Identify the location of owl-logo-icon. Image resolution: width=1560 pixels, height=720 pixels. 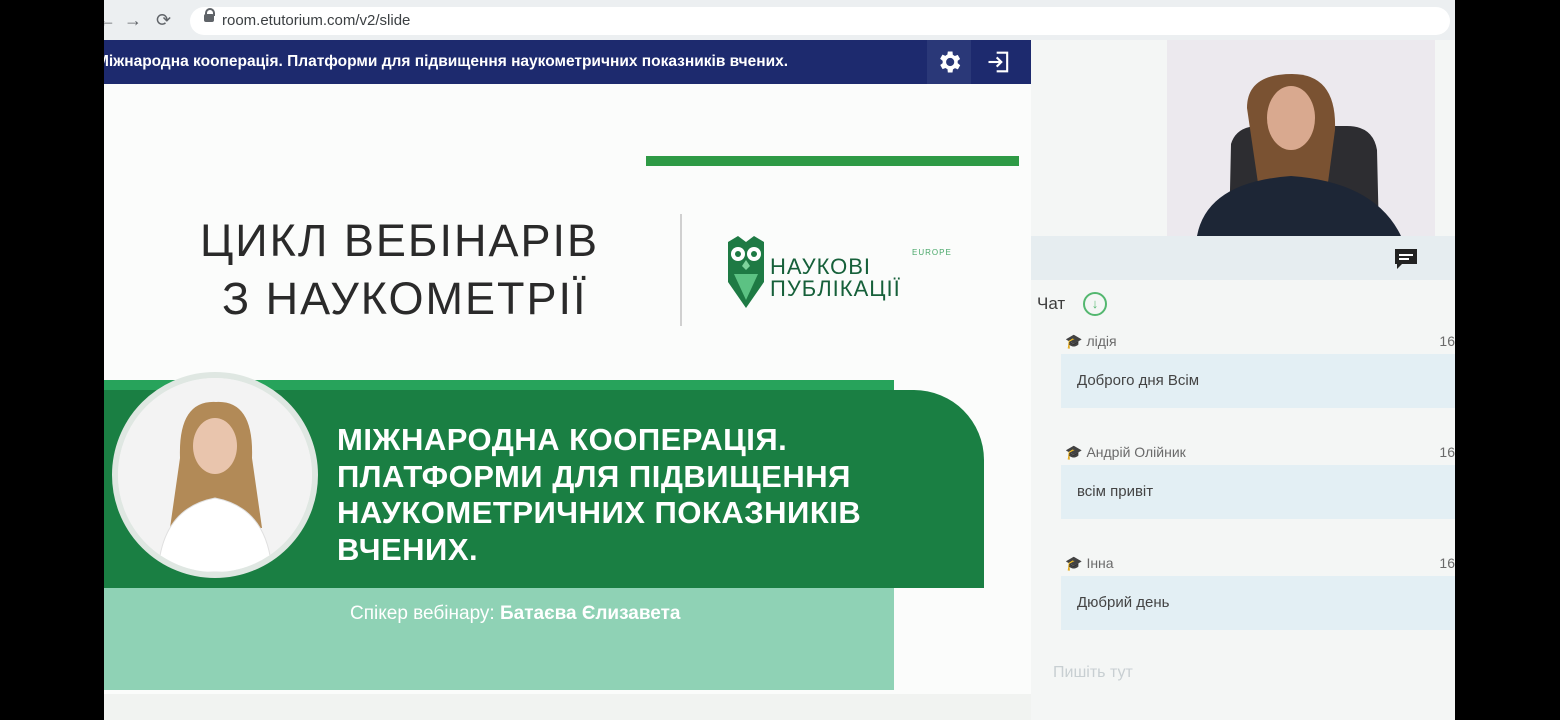
(746, 272).